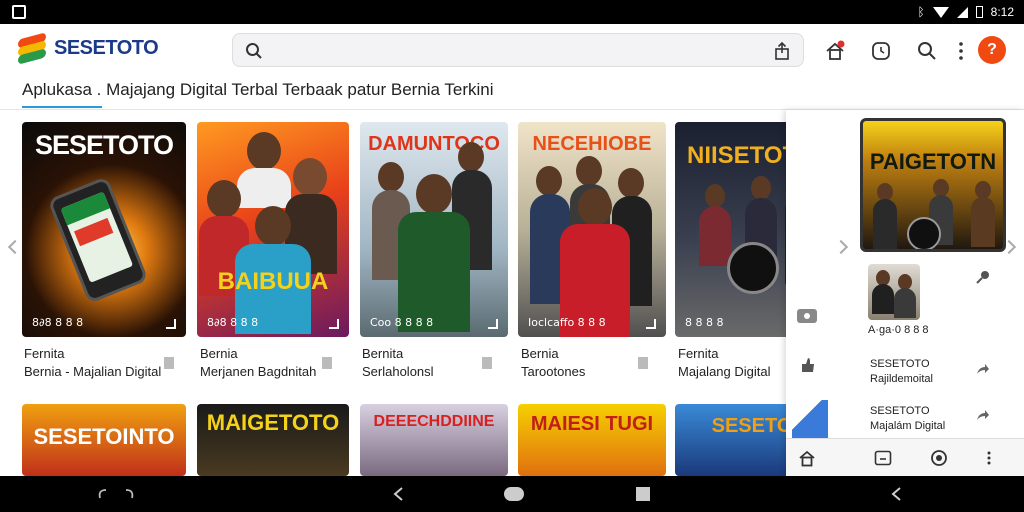  I want to click on poster-title: NECEHIOBE, so click(592, 144).